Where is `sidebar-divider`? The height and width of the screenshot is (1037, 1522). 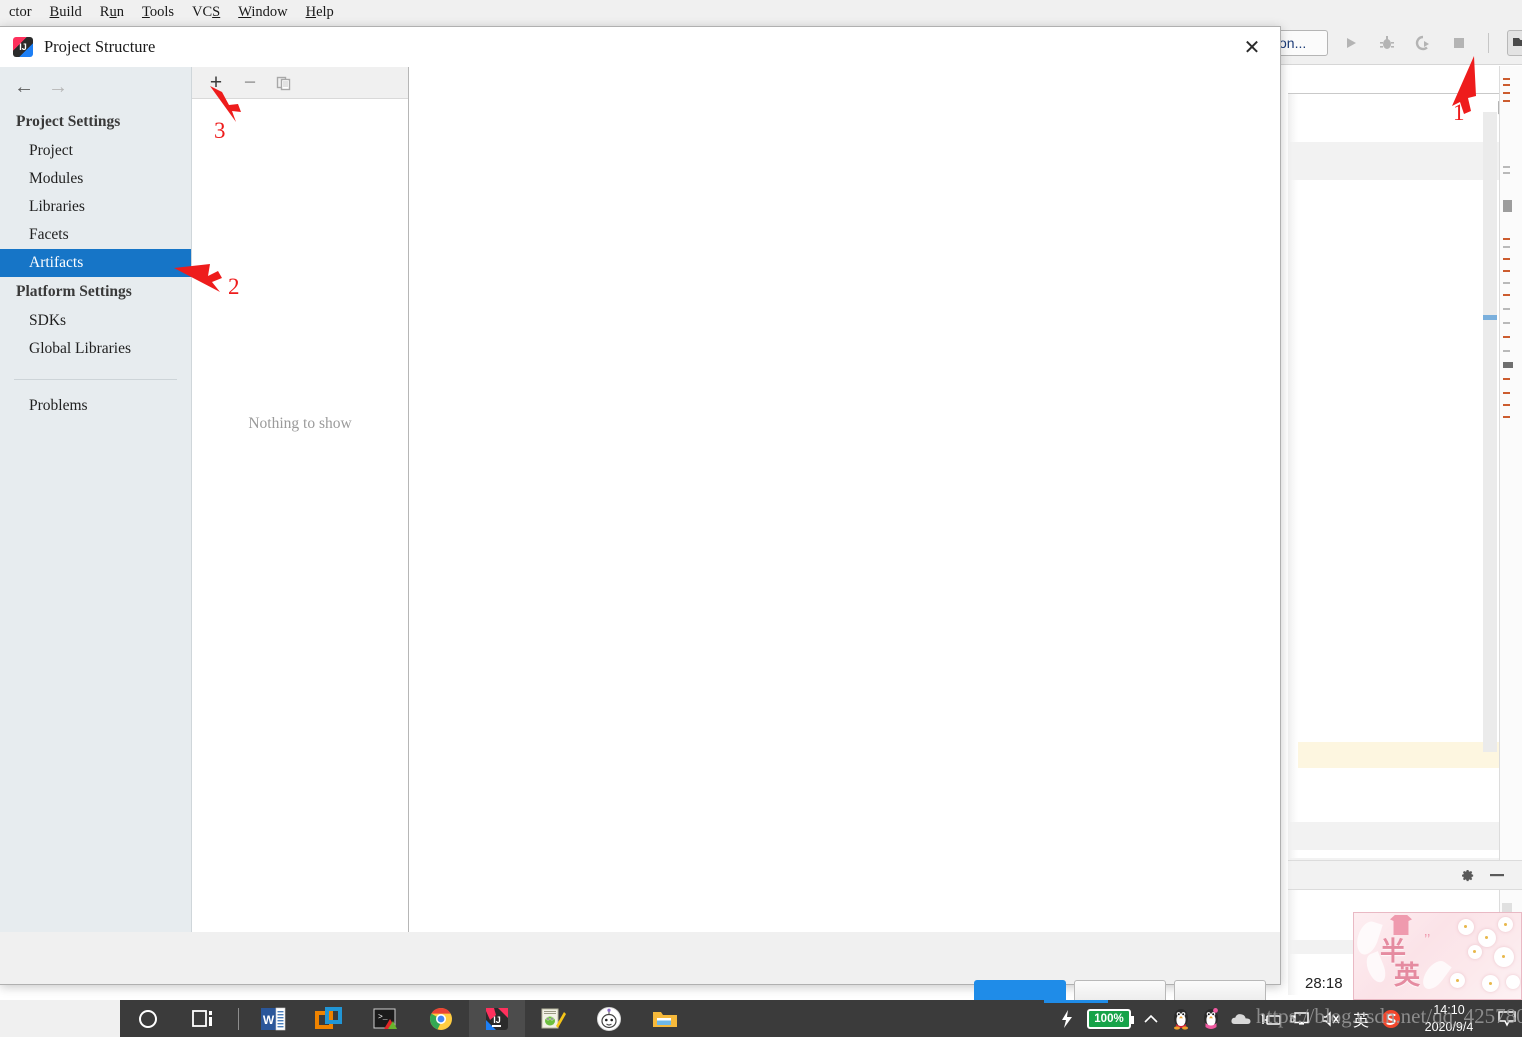 sidebar-divider is located at coordinates (95, 379).